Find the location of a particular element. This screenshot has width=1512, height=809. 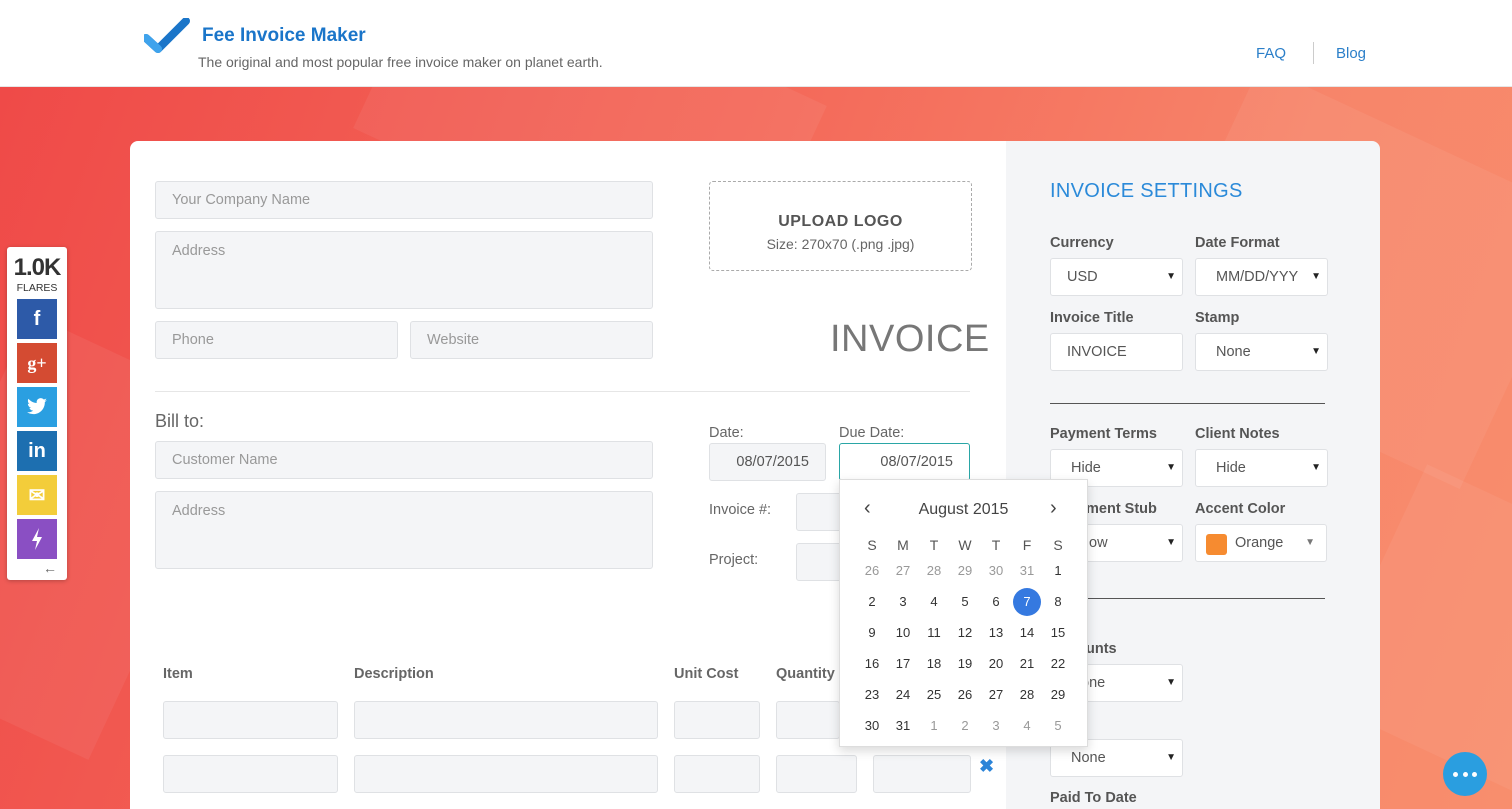

stamp-select: None ▼ is located at coordinates (1261, 352).